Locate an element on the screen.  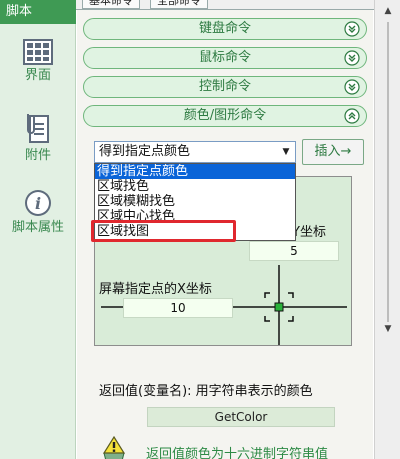
insert-button: 插入→ is located at coordinates (333, 152).